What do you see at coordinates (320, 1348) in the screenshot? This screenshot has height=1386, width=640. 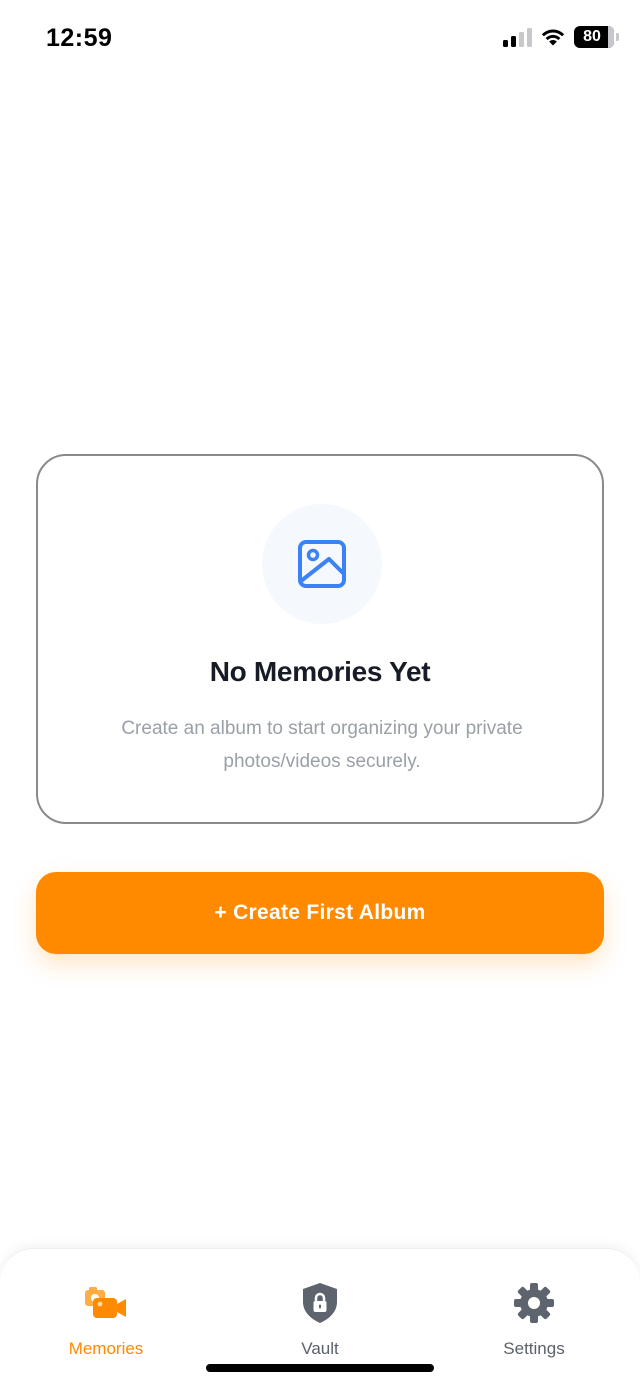 I see `tab-label-vault: Vault` at bounding box center [320, 1348].